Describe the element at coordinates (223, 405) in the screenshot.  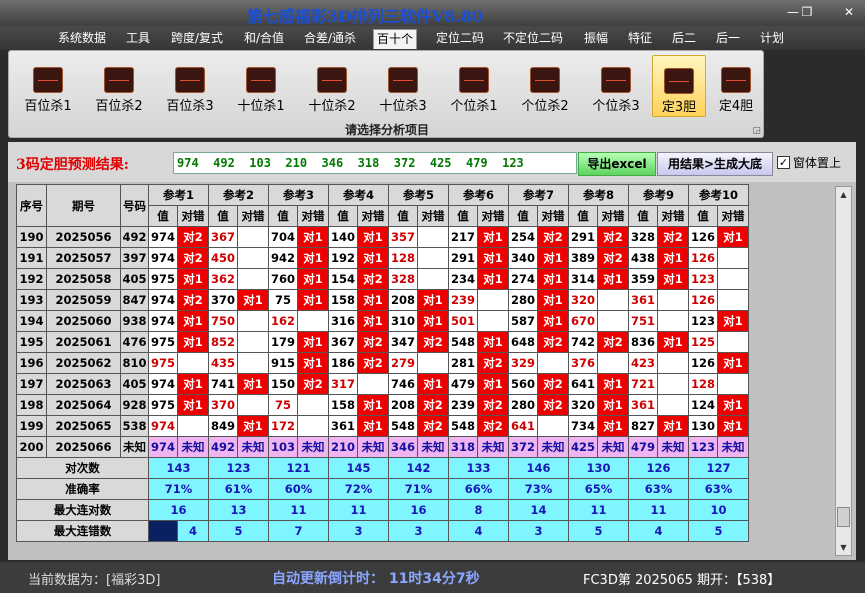
I see `cell-value: 370` at that location.